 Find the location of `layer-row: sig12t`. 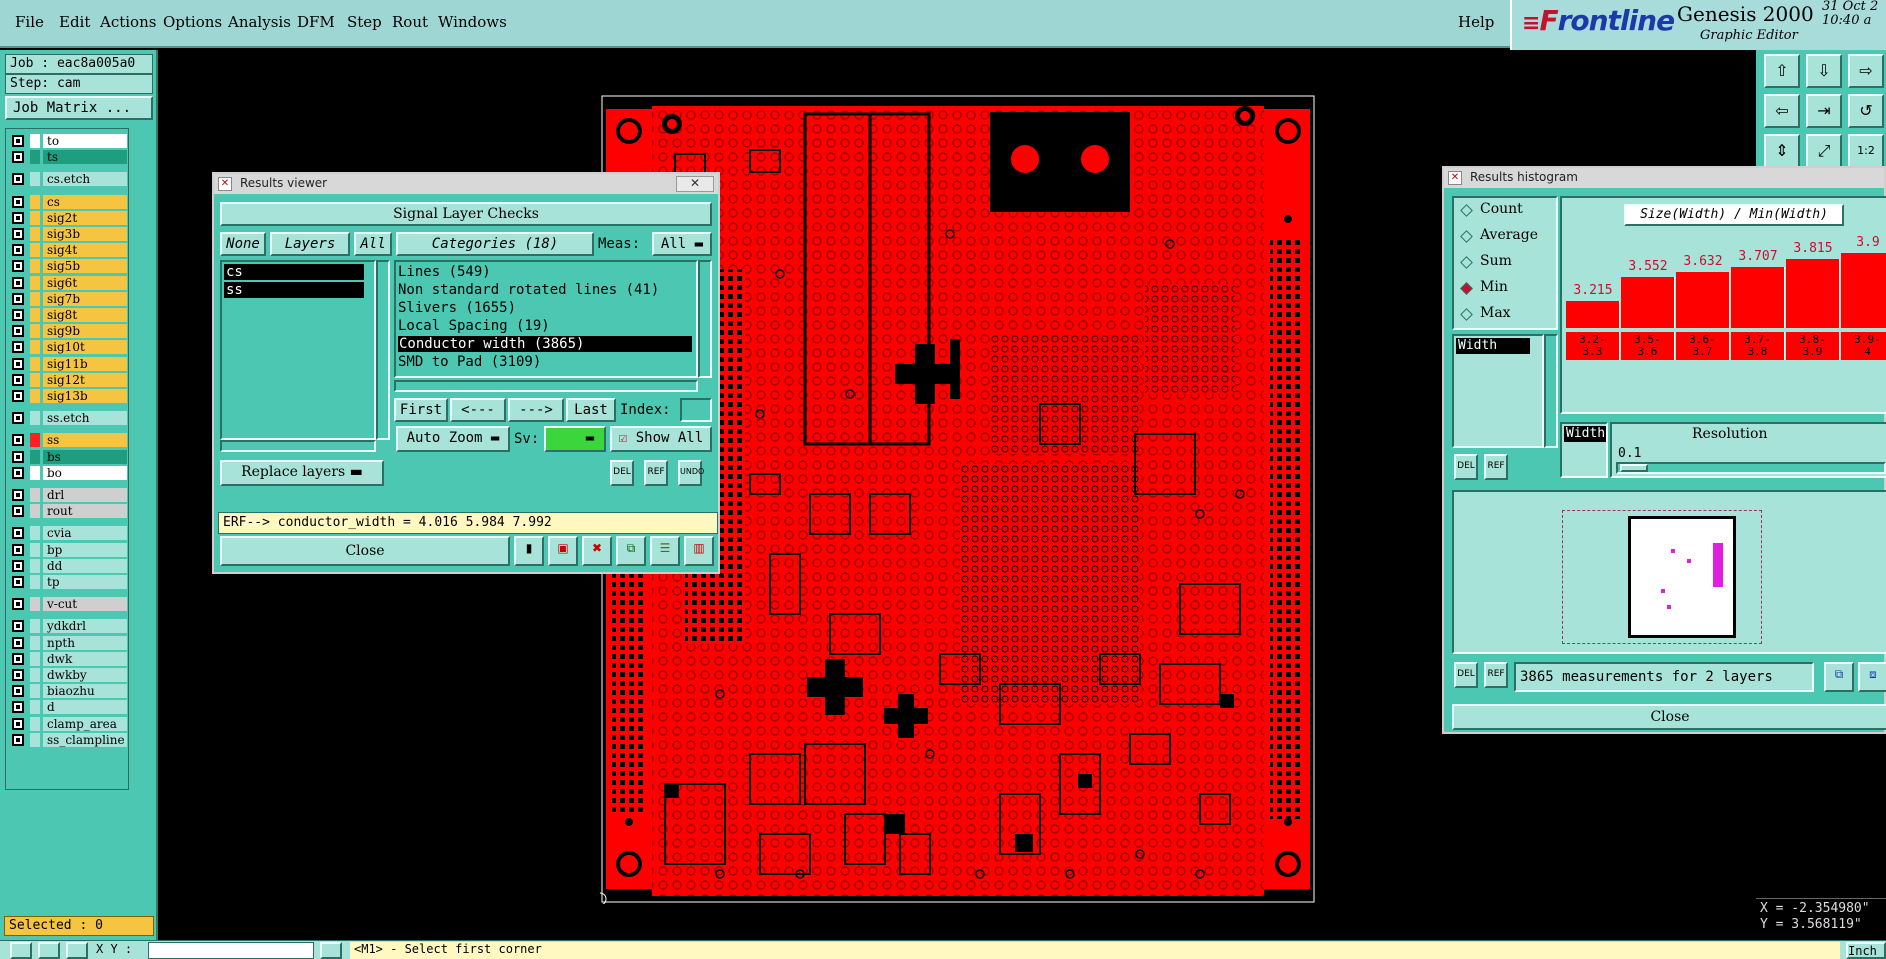

layer-row: sig12t is located at coordinates (68, 380).